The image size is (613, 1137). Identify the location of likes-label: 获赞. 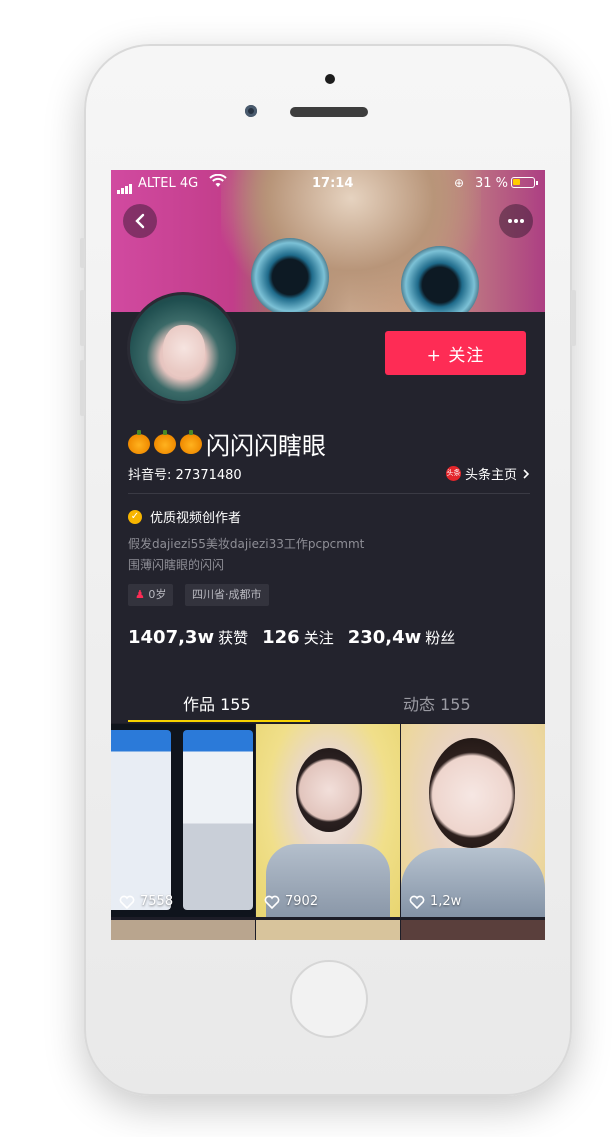
(233, 638).